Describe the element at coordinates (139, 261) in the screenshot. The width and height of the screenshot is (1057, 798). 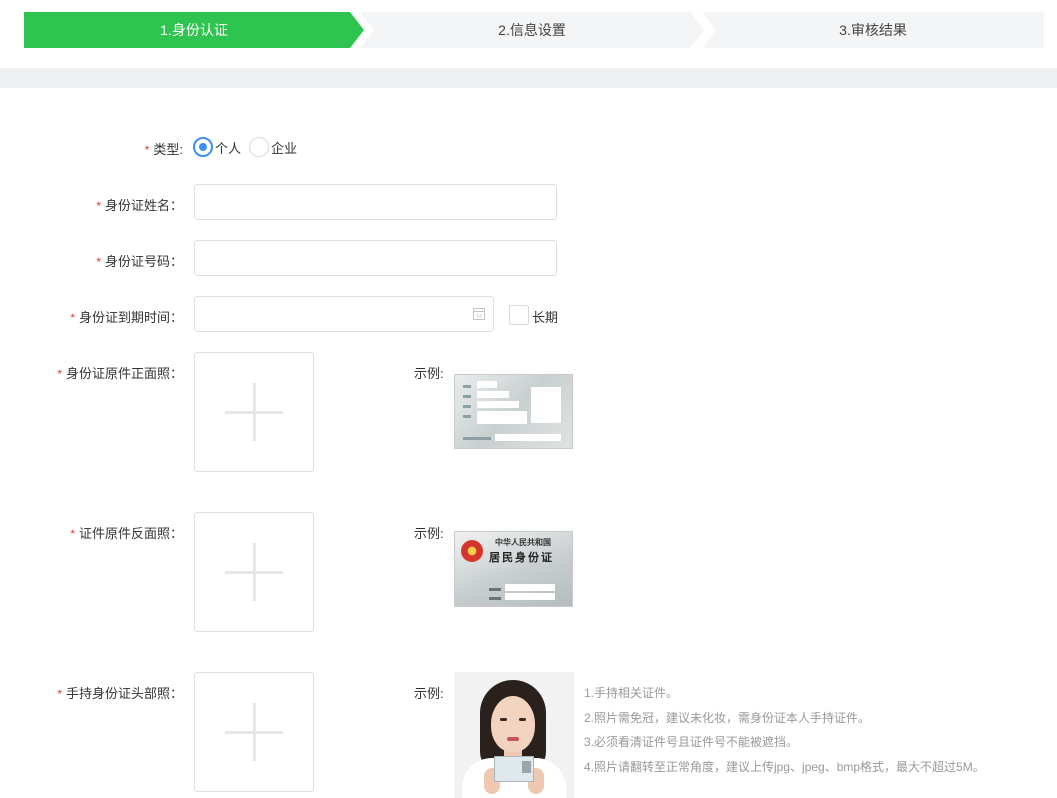
I see `id-number-label: * 身份证号码：` at that location.